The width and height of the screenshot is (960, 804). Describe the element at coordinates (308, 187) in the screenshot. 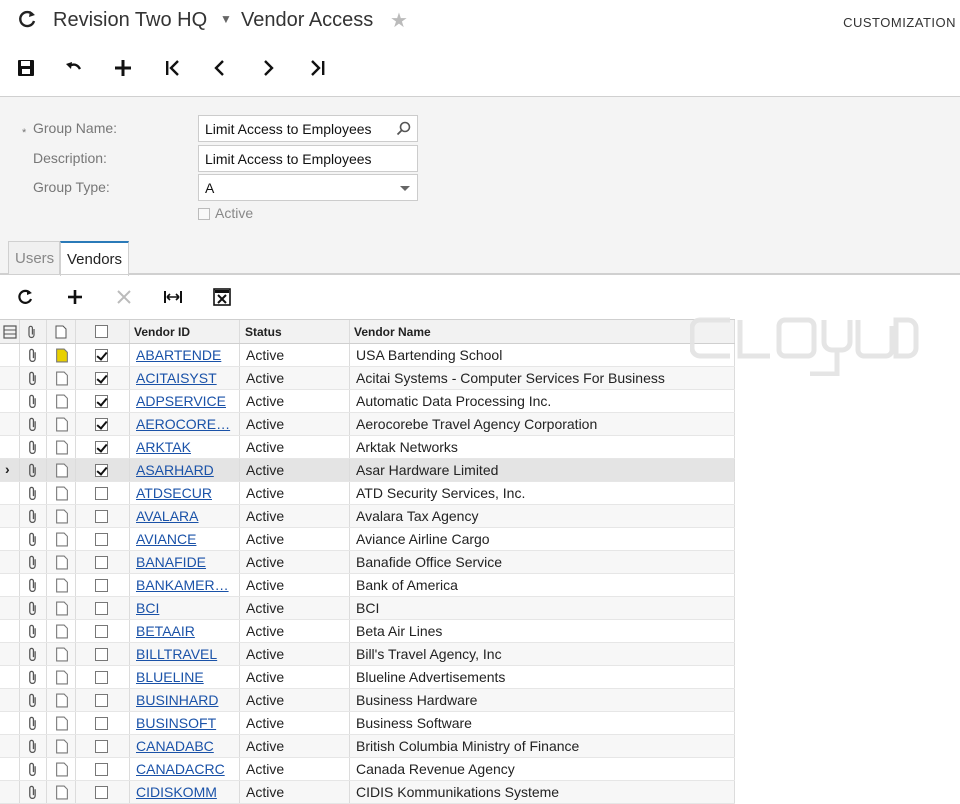

I see `group-type-select: A` at that location.